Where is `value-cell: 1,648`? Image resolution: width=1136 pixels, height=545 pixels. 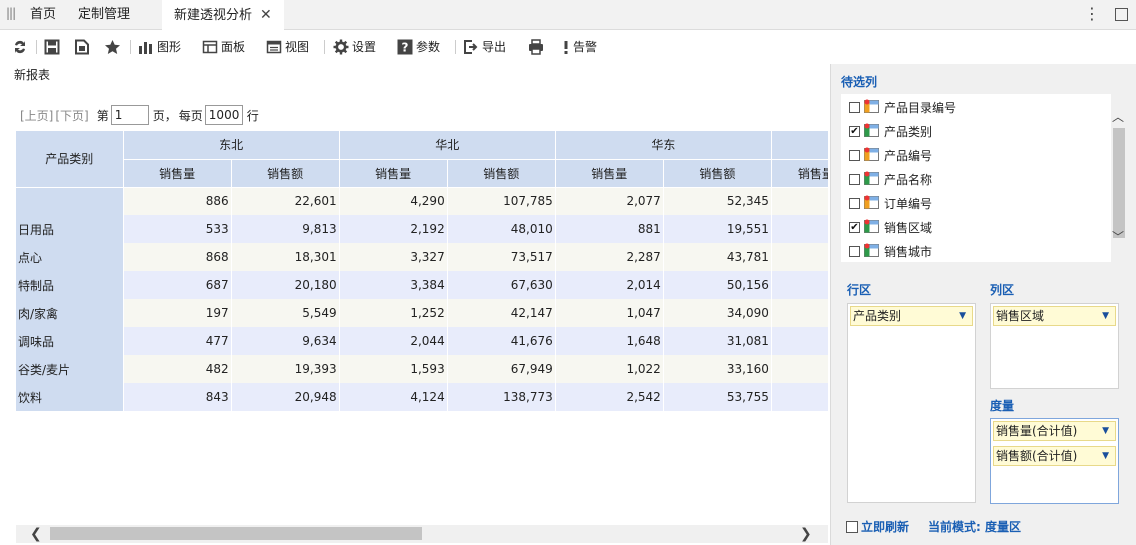 value-cell: 1,648 is located at coordinates (609, 341).